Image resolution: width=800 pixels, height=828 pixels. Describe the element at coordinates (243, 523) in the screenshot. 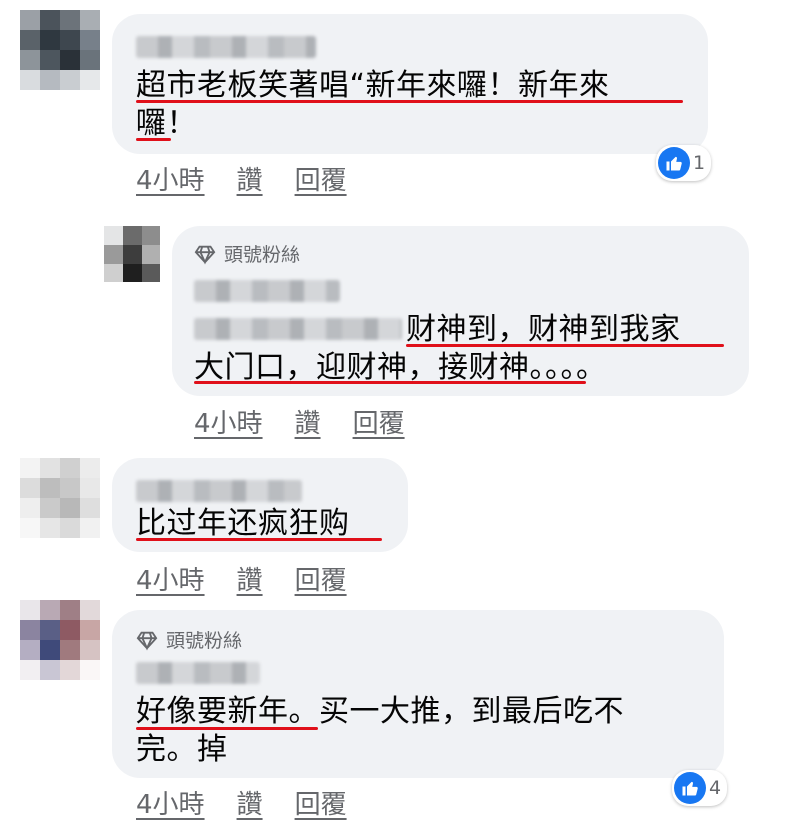

I see `comment-text: 比过年还疯狂购` at that location.